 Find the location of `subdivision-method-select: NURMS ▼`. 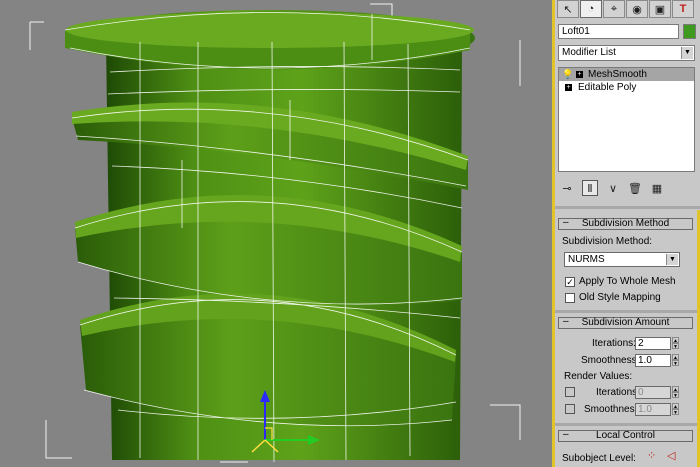

subdivision-method-select: NURMS ▼ is located at coordinates (622, 259).